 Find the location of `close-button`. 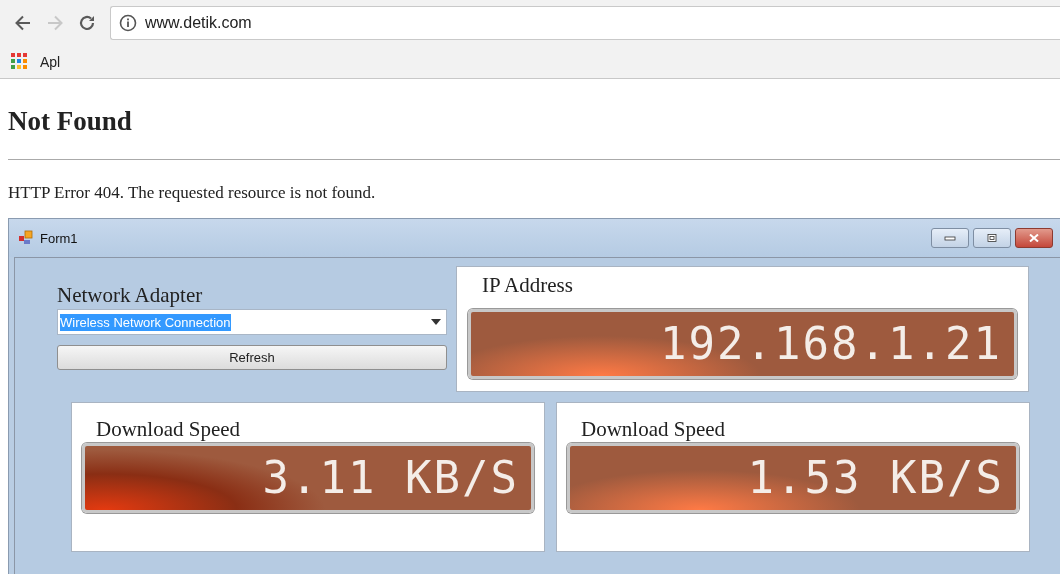

close-button is located at coordinates (1034, 238).